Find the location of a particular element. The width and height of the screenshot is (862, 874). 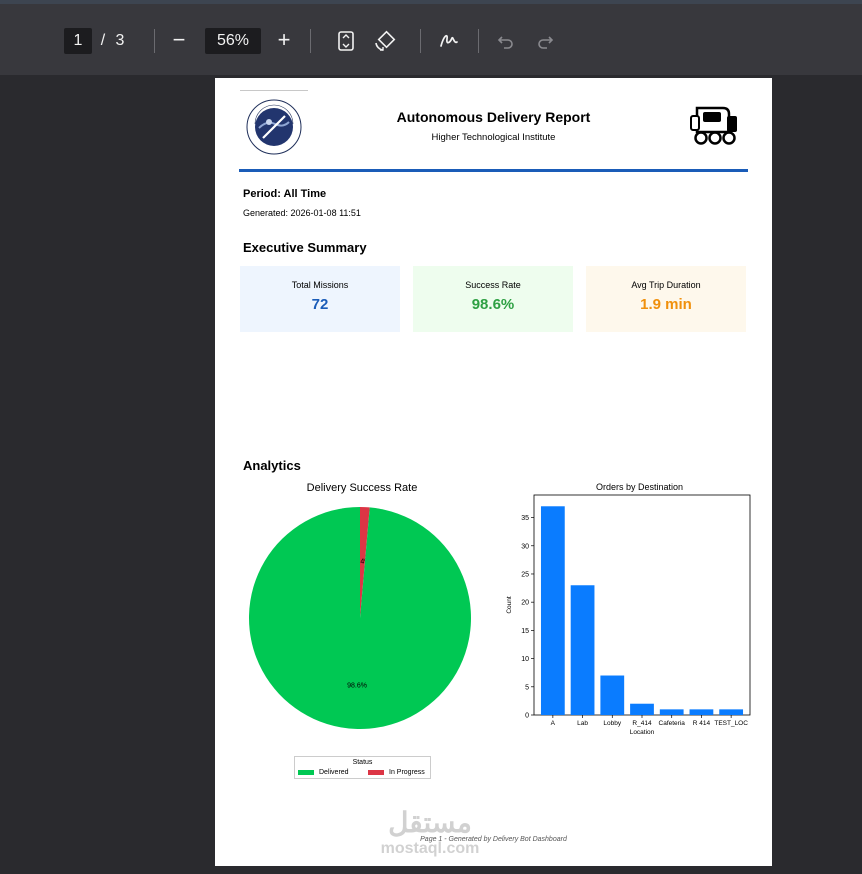

card-avg-trip-duration: Avg Trip Duration 1.9 min is located at coordinates (666, 299).